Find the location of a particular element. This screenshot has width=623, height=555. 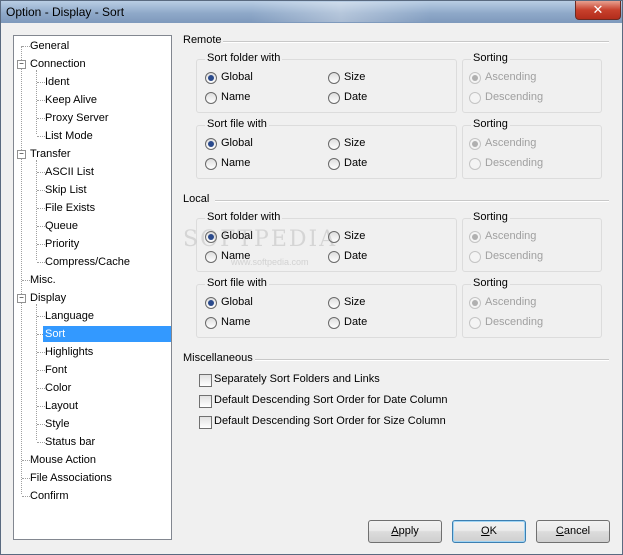

tree-item-list-mode: List Mode is located at coordinates (69, 136).